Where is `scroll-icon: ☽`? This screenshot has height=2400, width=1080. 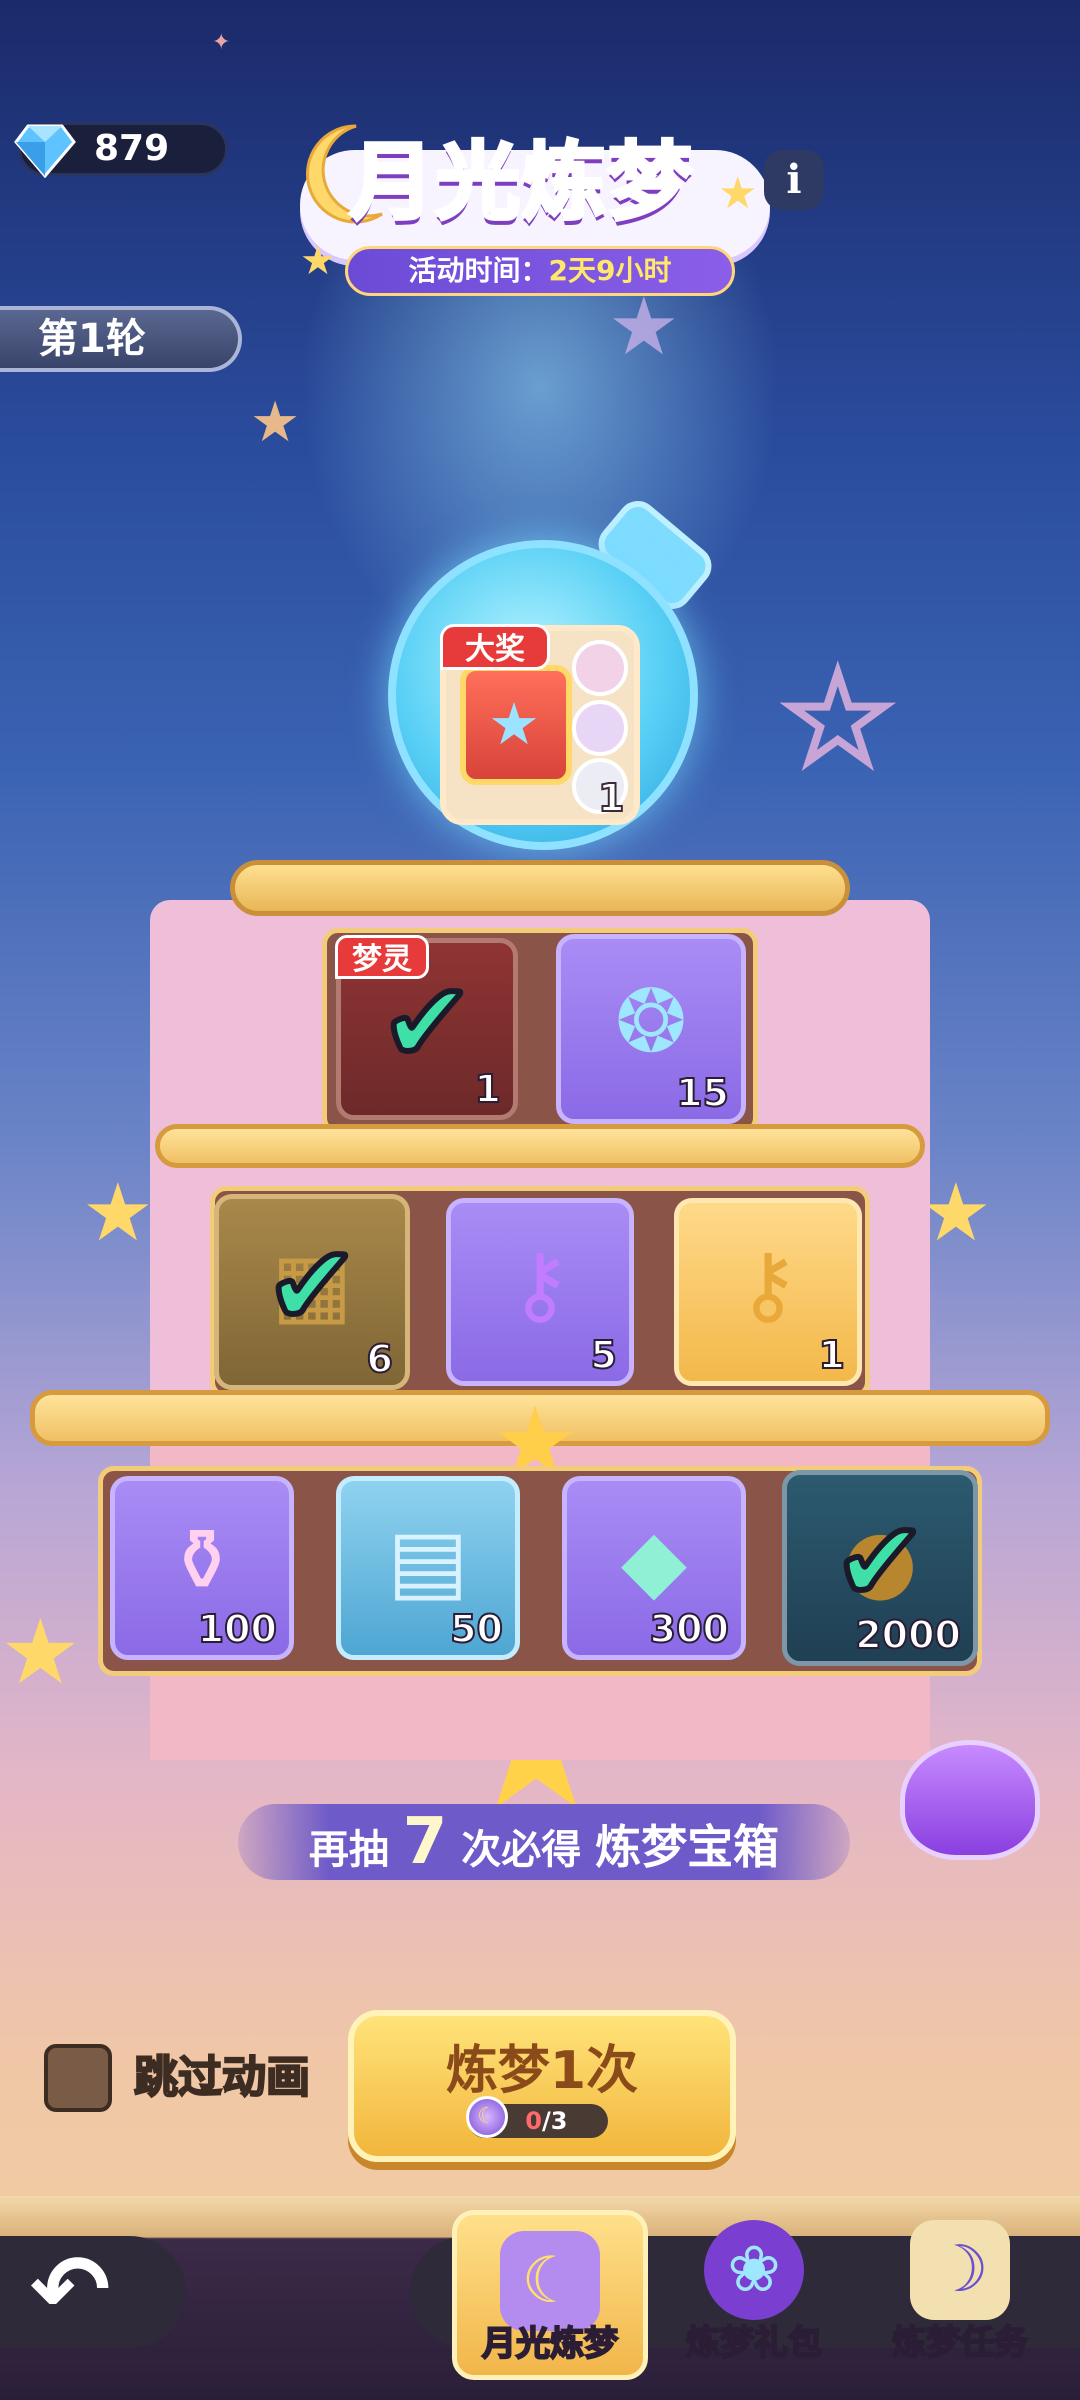 scroll-icon: ☽ is located at coordinates (960, 2270).